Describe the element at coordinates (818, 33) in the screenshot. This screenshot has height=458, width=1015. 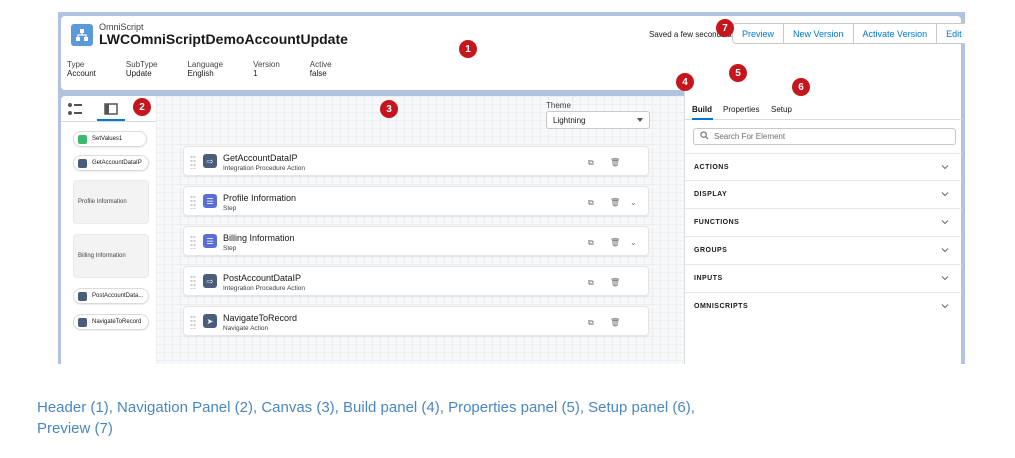
I see `new-version-button: New Version` at that location.